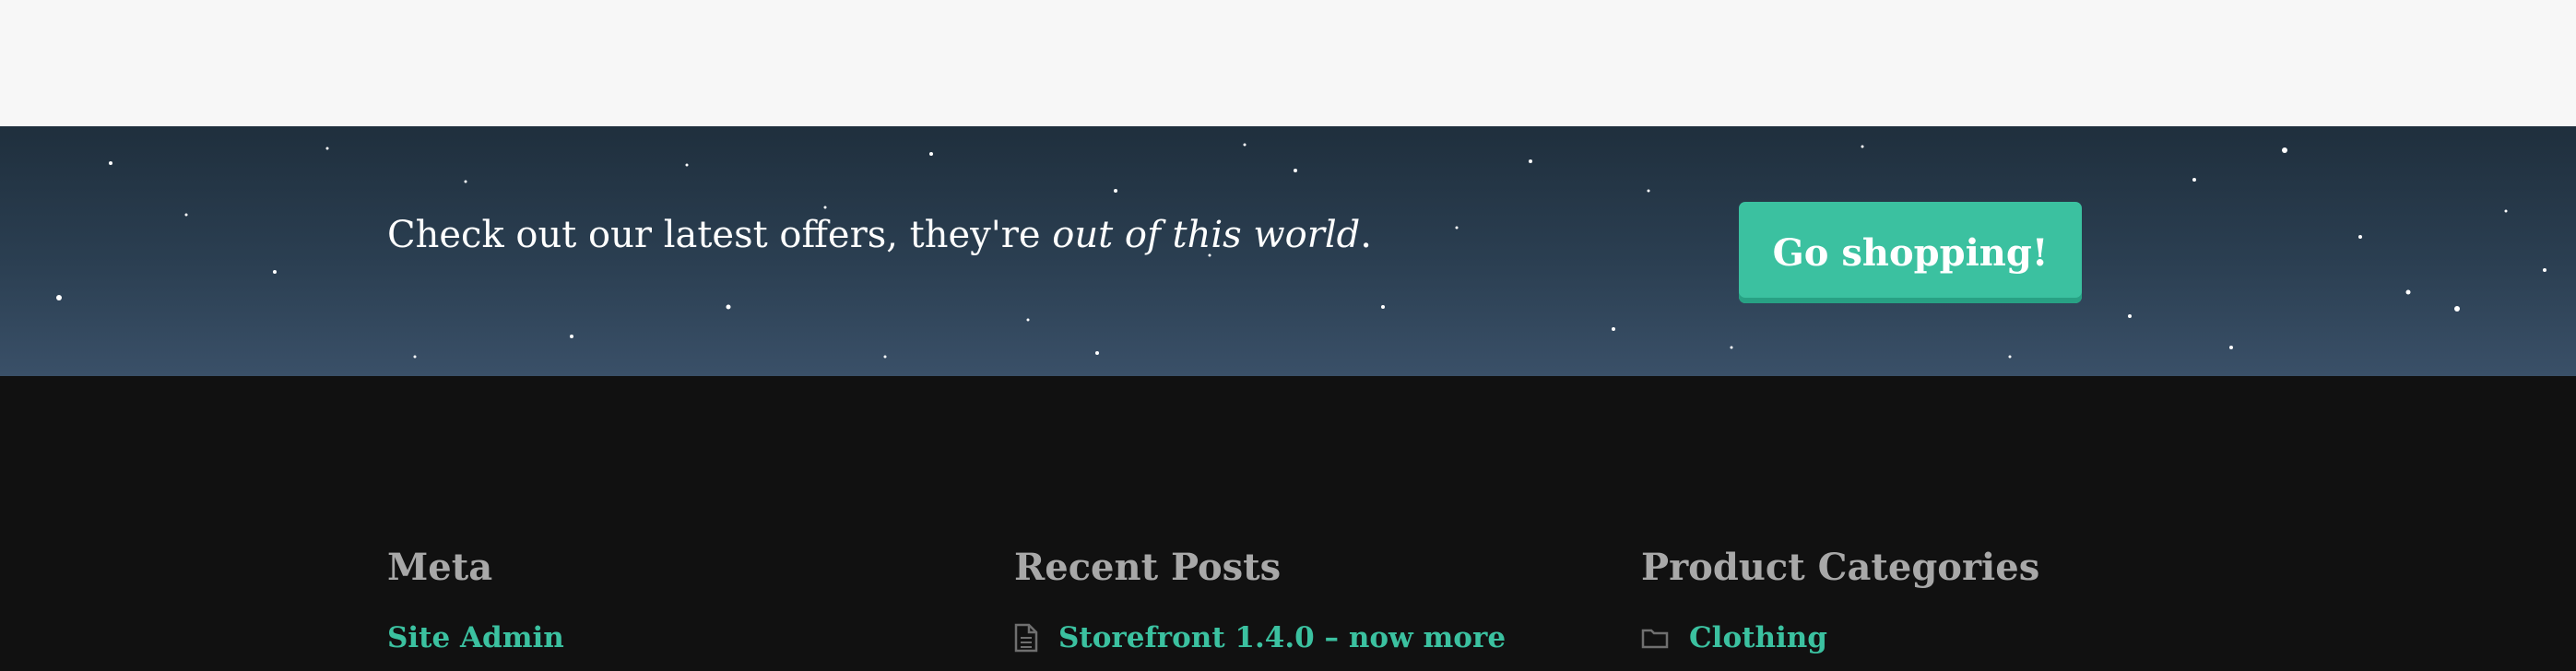 Image resolution: width=2576 pixels, height=671 pixels. I want to click on promo-text-prefix: Check out our latest offers, they're, so click(720, 235).